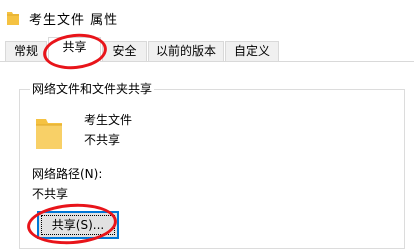 This screenshot has height=249, width=414. I want to click on tab-security: 安全, so click(124, 51).